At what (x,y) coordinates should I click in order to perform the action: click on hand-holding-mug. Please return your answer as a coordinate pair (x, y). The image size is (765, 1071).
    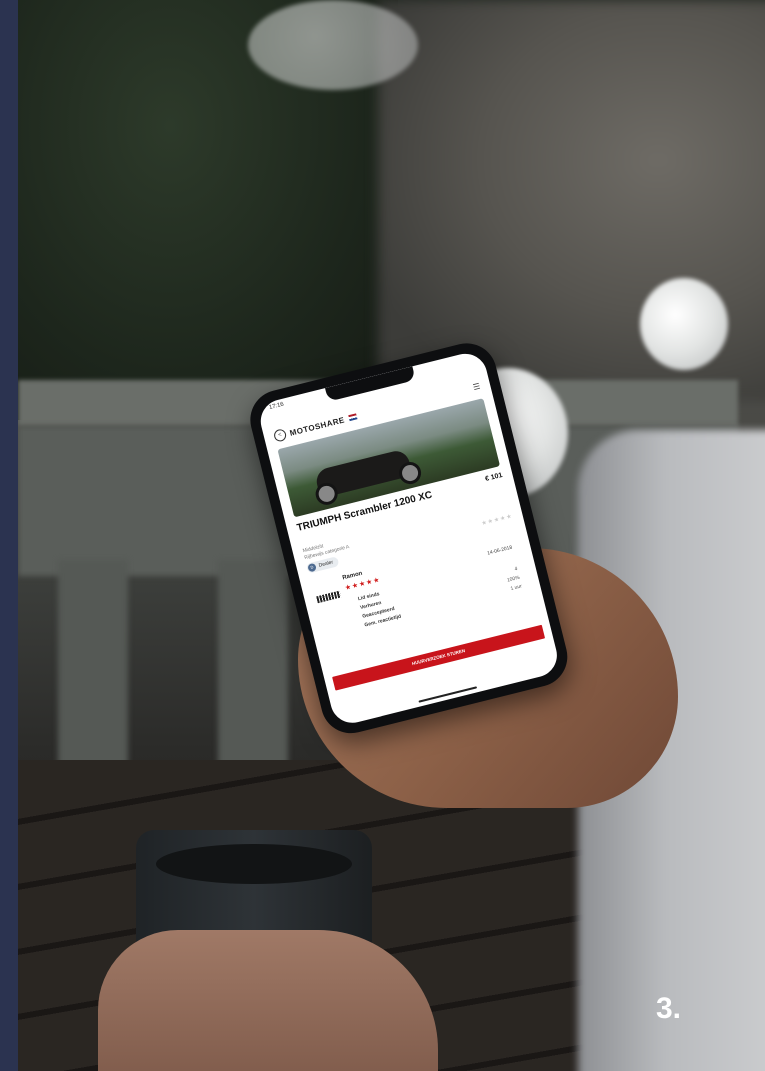
    Looking at the image, I should click on (268, 1000).